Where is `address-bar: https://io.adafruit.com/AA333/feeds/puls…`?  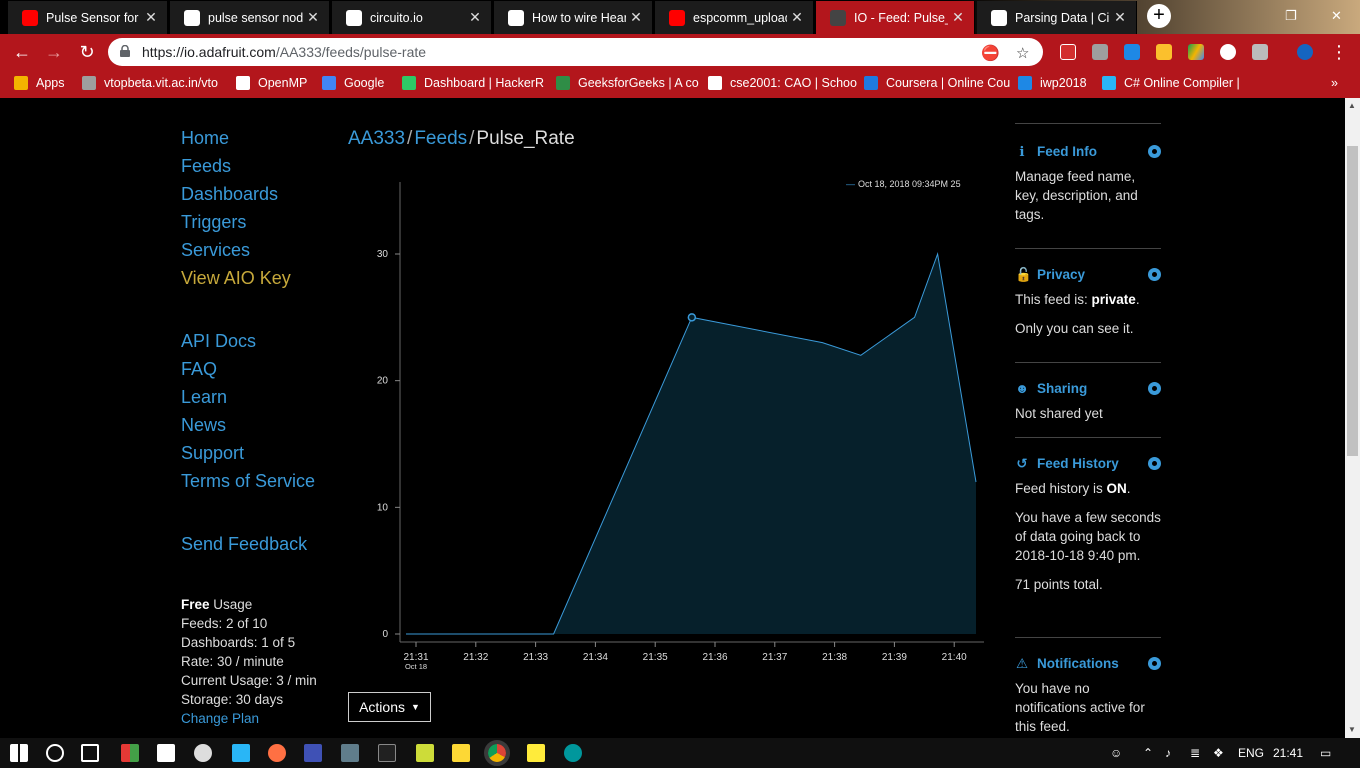
address-bar: https://io.adafruit.com/AA333/feeds/puls… is located at coordinates (575, 52).